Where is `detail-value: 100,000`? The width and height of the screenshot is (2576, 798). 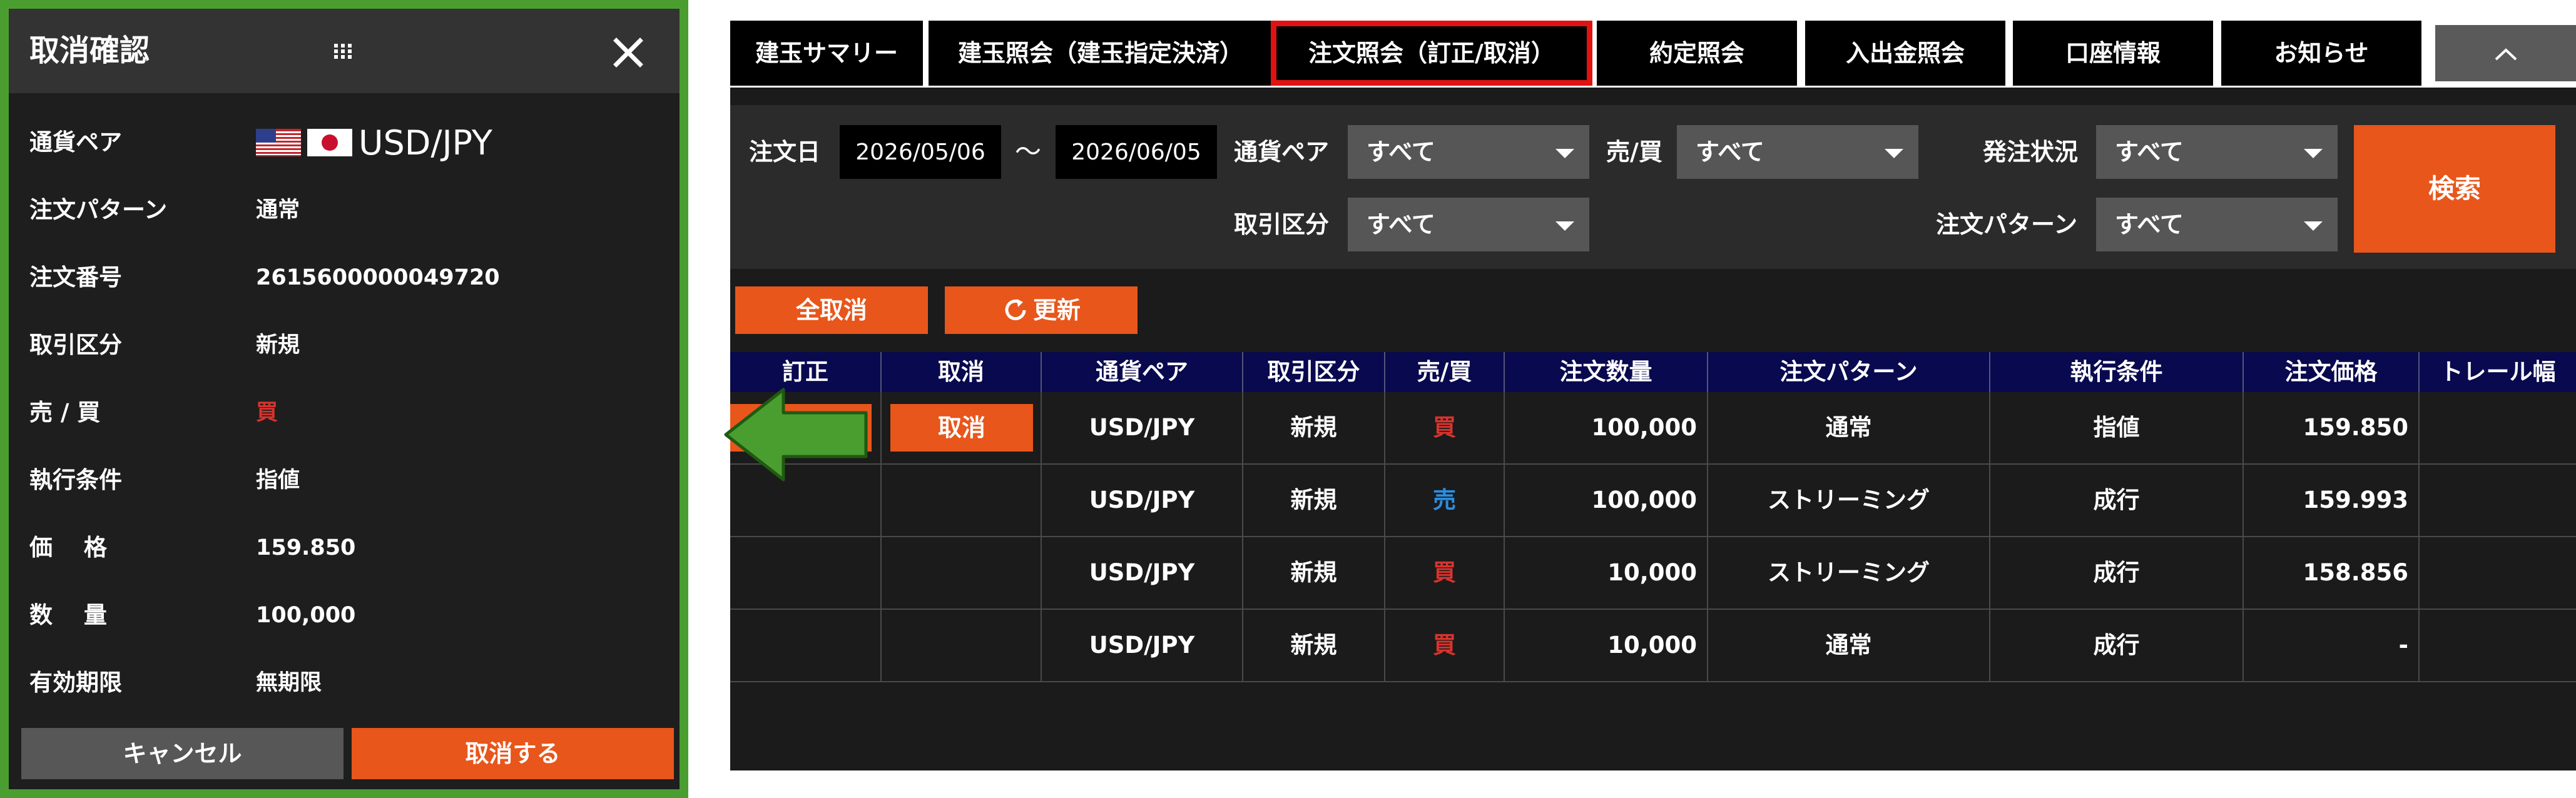 detail-value: 100,000 is located at coordinates (306, 615).